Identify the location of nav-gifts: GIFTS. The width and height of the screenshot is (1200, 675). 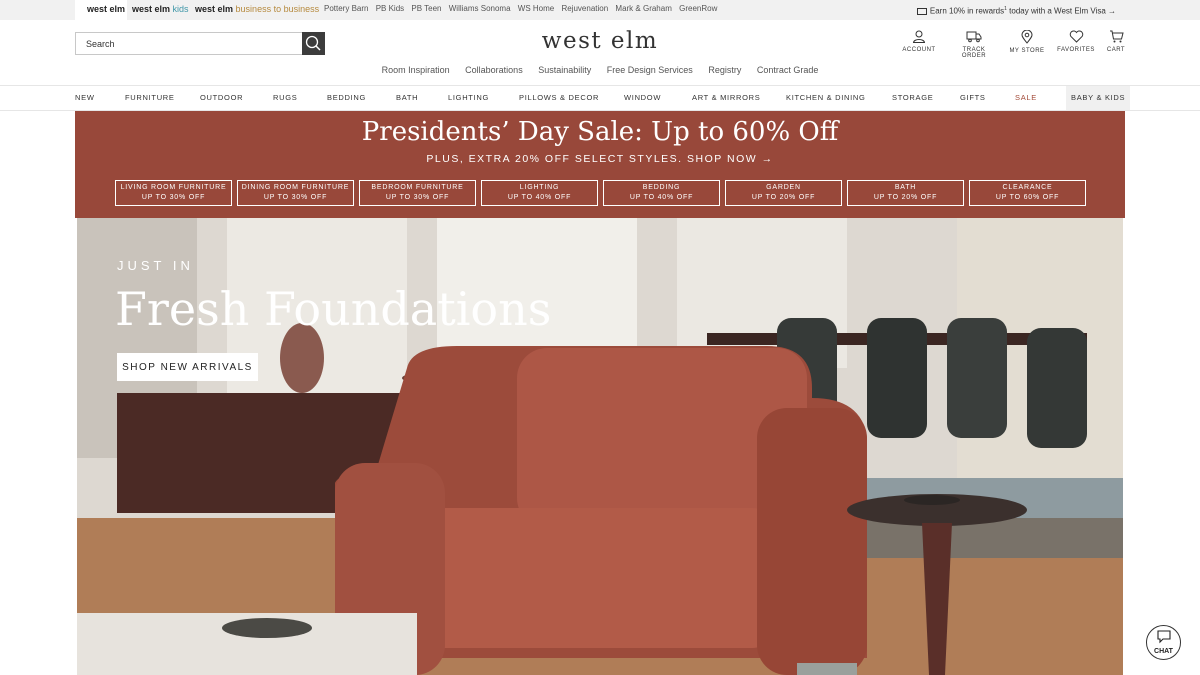
(973, 98).